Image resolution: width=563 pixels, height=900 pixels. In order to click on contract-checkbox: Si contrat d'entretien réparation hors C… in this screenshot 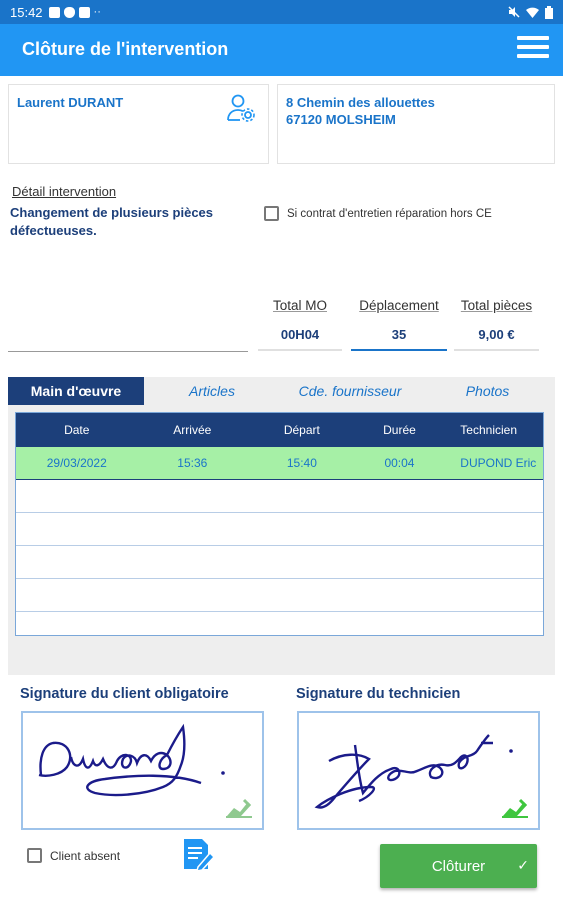, I will do `click(378, 213)`.